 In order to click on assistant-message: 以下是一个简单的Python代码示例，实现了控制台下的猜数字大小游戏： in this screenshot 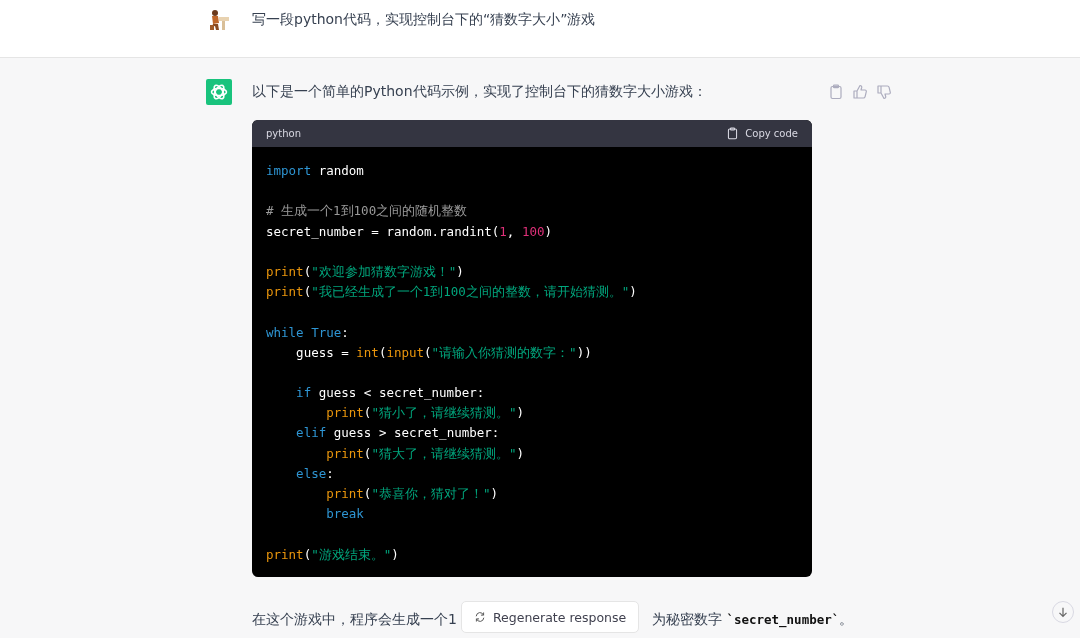, I will do `click(479, 92)`.